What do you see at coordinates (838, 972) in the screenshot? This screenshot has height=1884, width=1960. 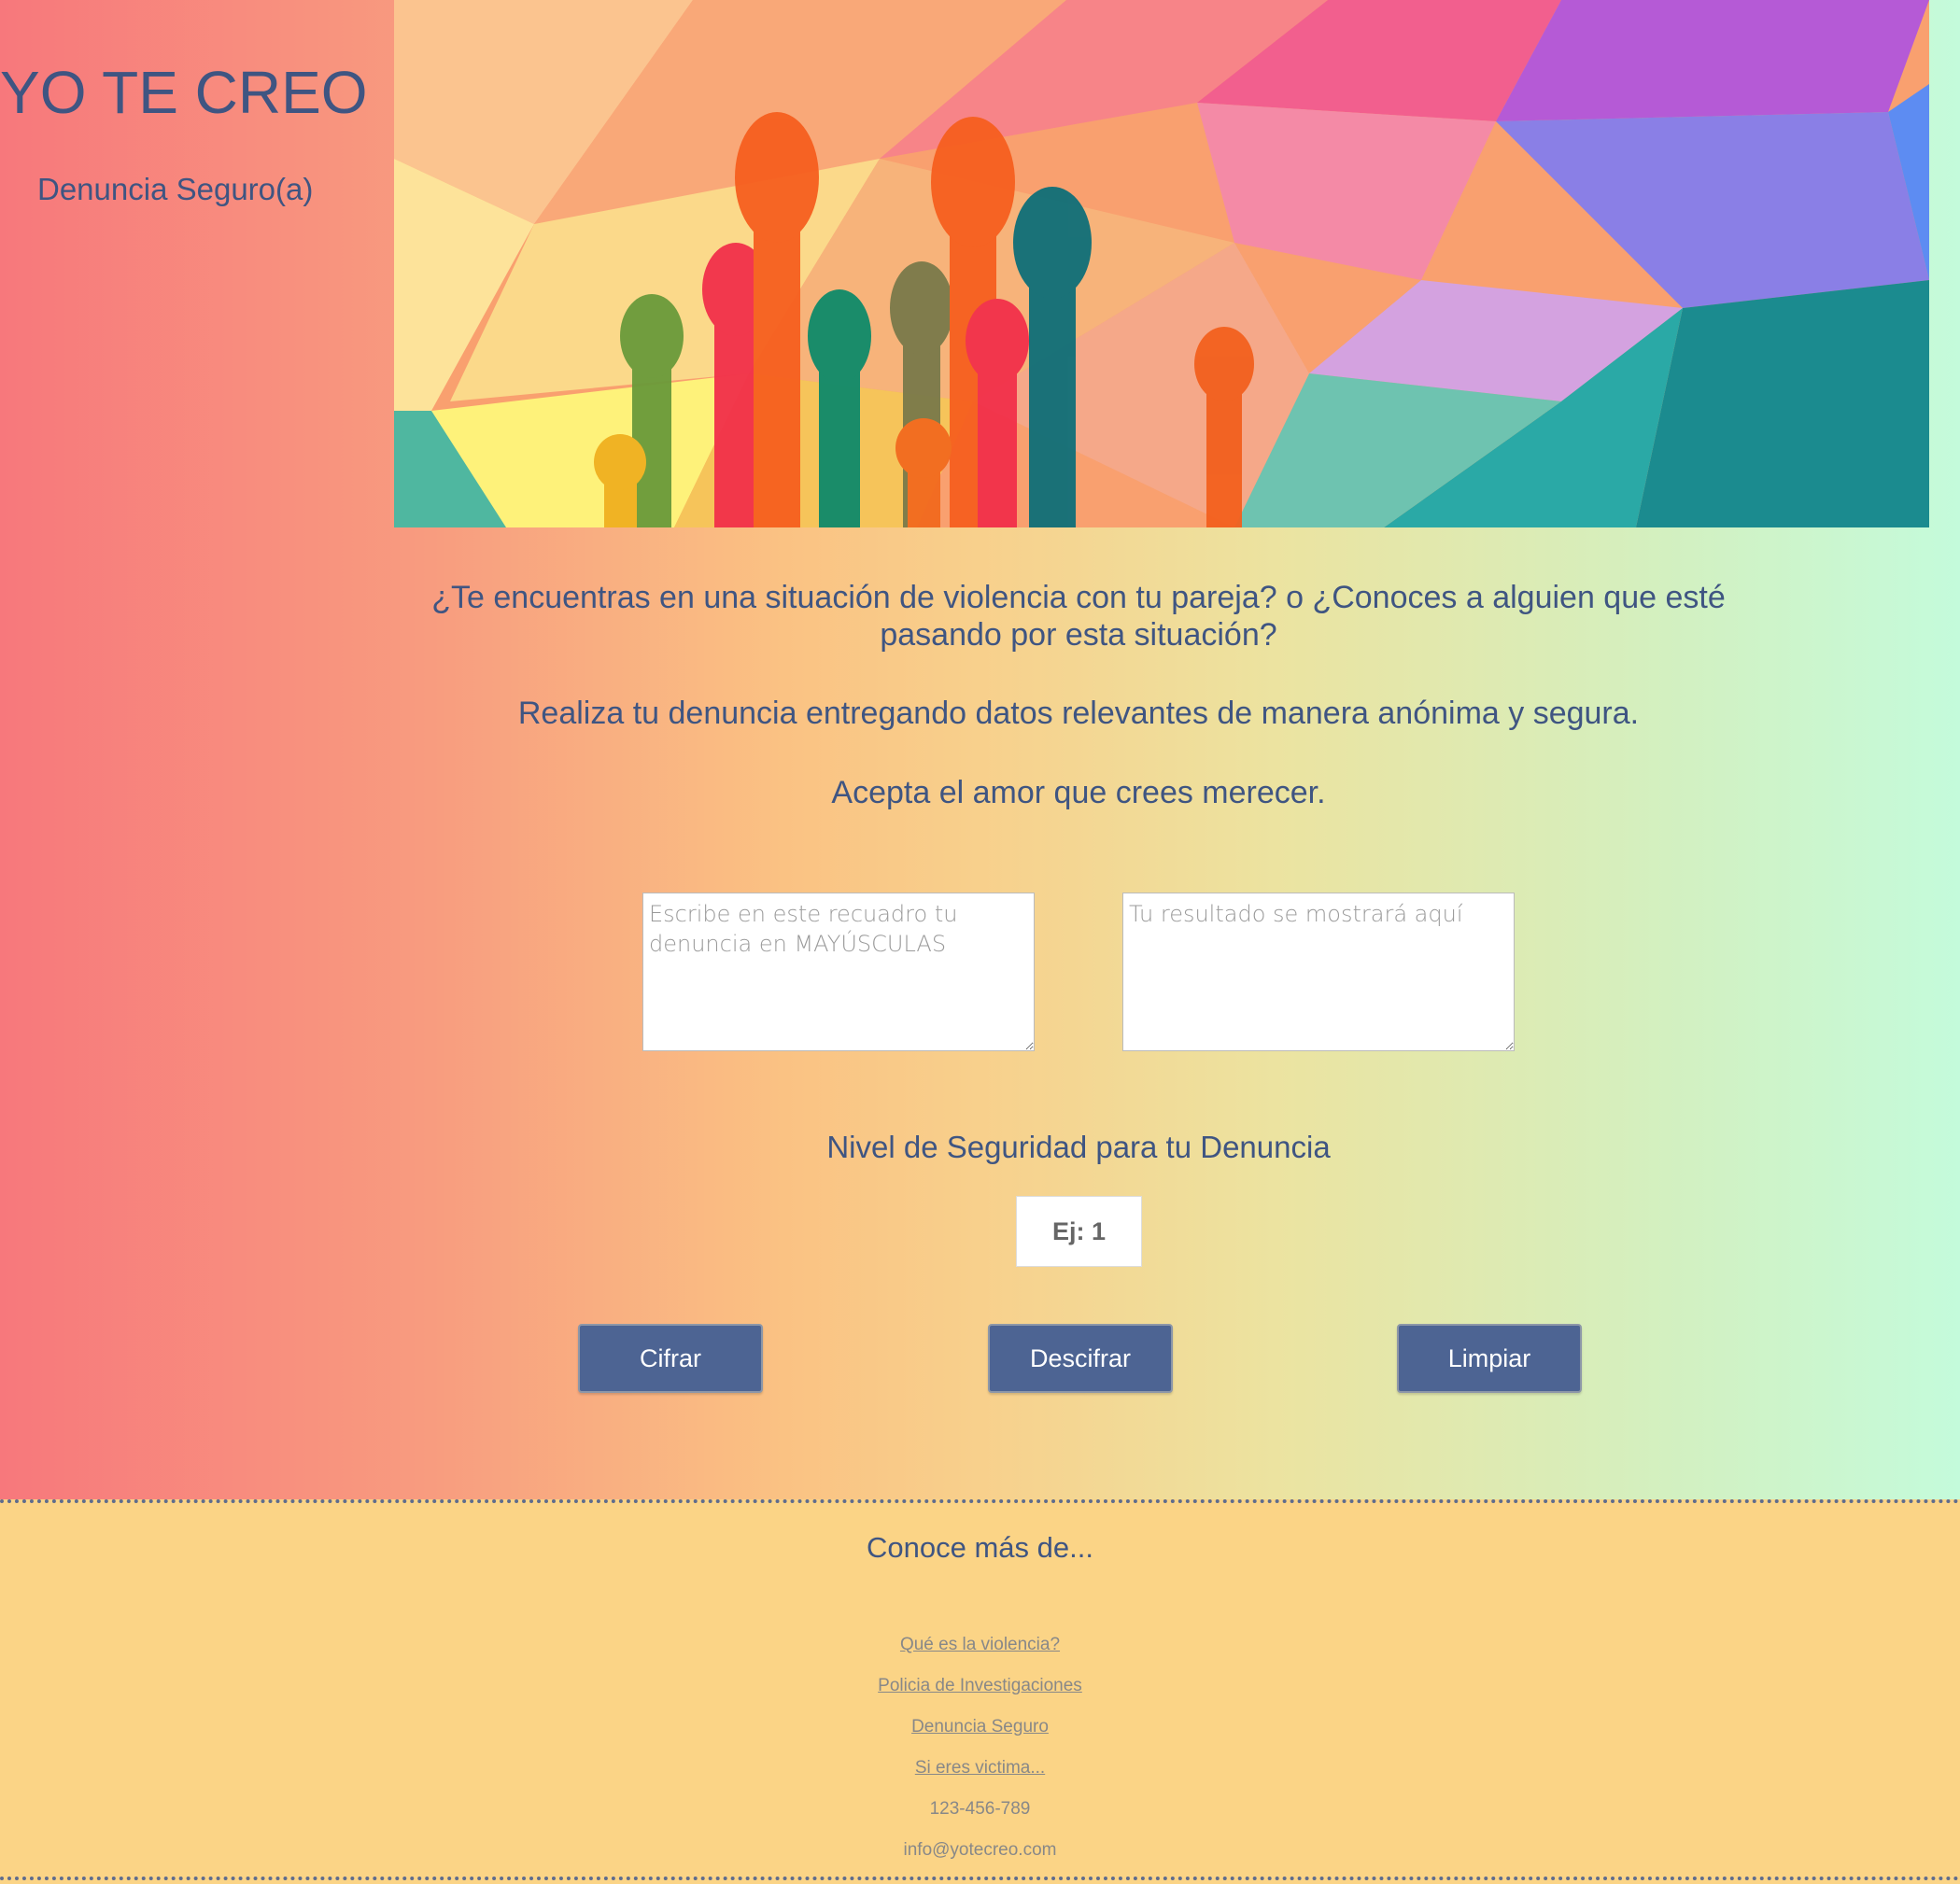 I see `complaint-input` at bounding box center [838, 972].